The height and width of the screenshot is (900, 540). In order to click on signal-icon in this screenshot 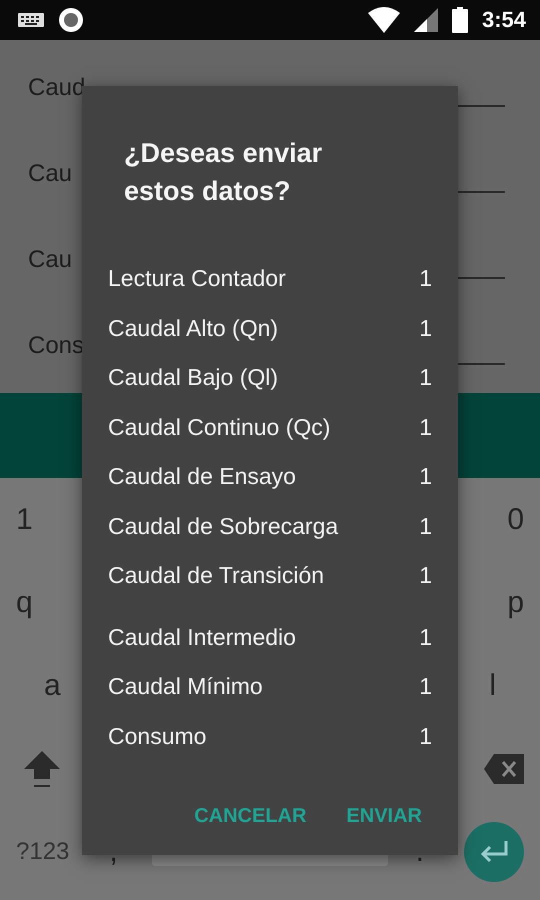, I will do `click(426, 20)`.